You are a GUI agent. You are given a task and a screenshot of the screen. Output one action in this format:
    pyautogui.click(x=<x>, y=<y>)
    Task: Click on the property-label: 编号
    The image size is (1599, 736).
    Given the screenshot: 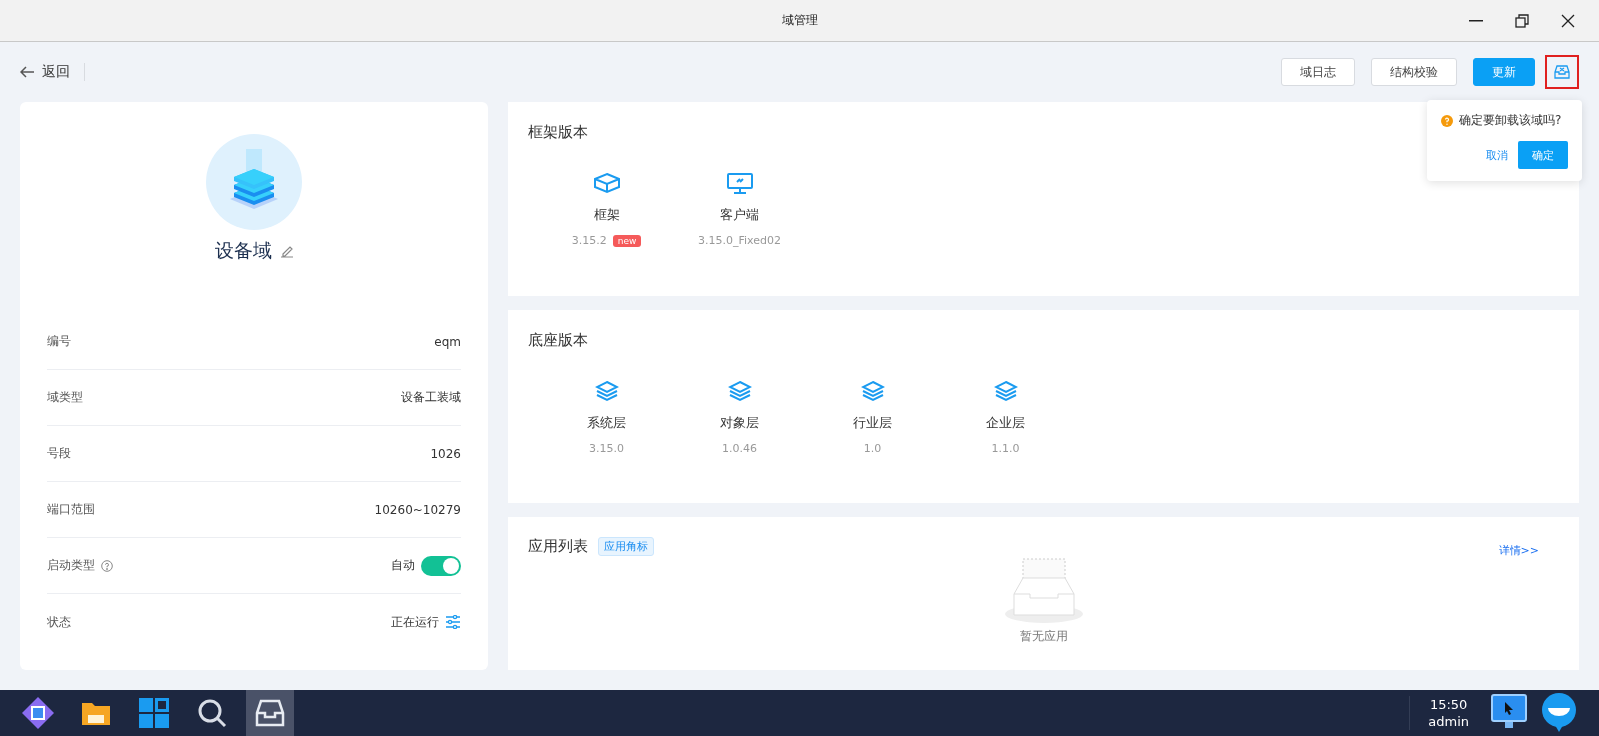 What is the action you would take?
    pyautogui.click(x=59, y=341)
    